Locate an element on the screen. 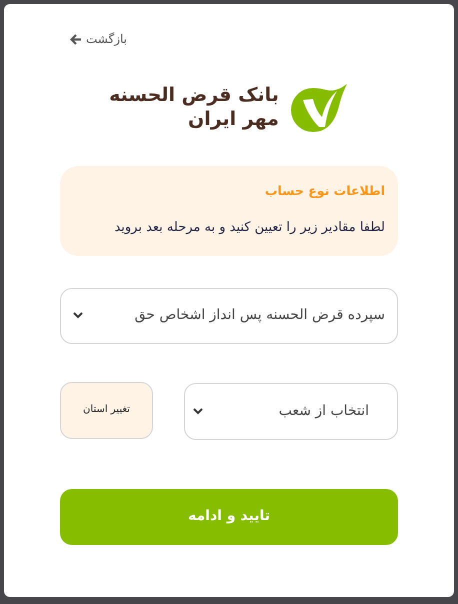 The height and width of the screenshot is (604, 458). info-title: اطلاعات نوع حساب is located at coordinates (324, 191).